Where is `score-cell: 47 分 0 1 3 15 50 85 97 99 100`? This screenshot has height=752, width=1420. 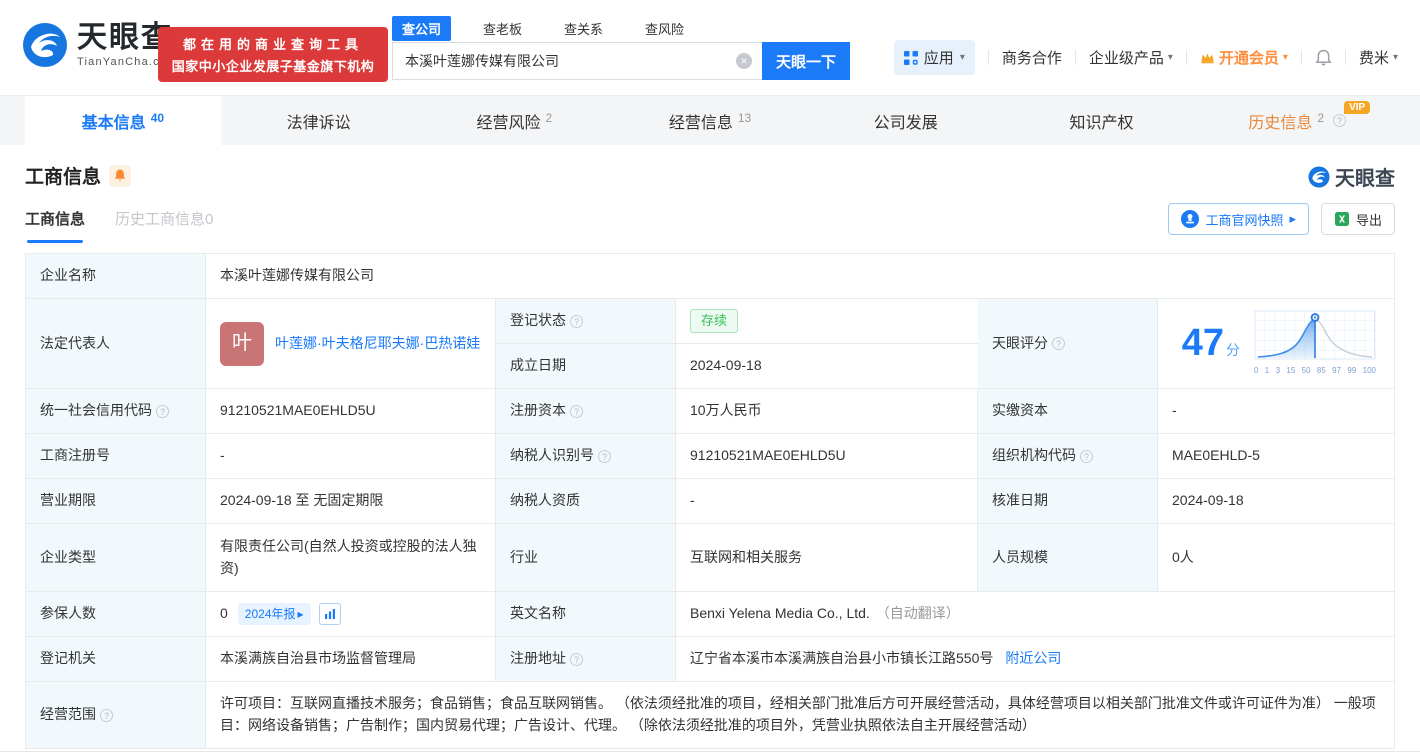
score-cell: 47 分 0 1 3 15 50 85 97 99 100 is located at coordinates (1276, 344).